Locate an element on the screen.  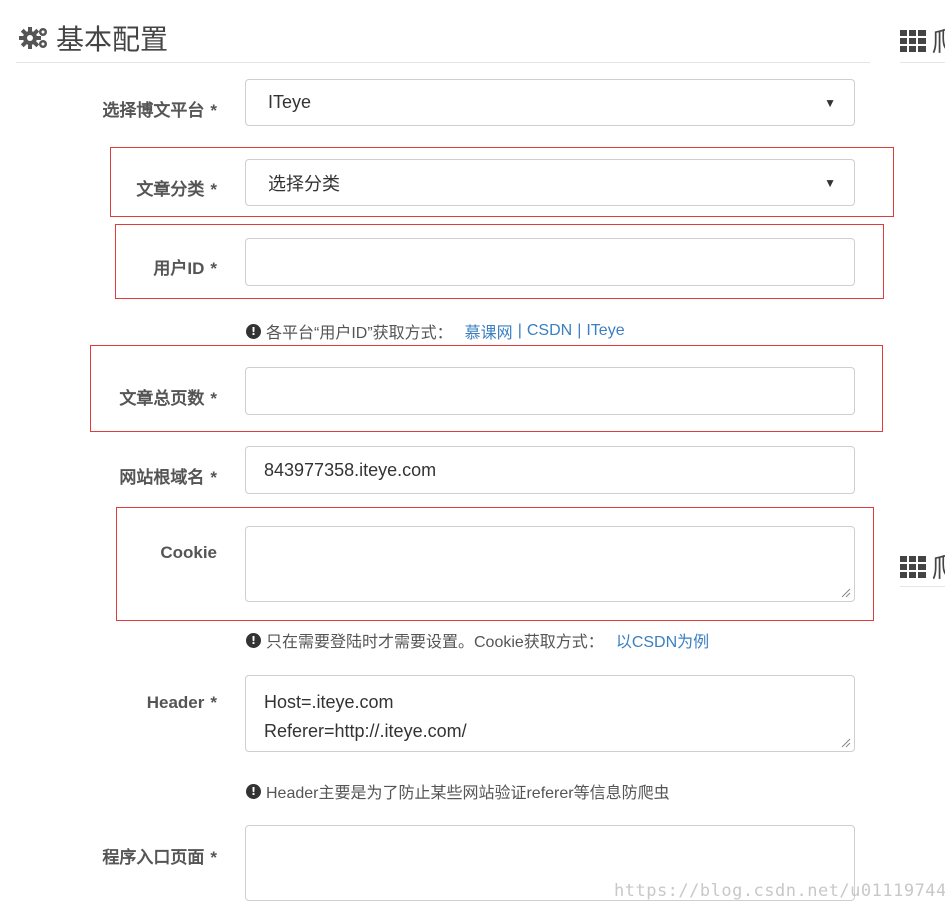
total-pages-input is located at coordinates (550, 391).